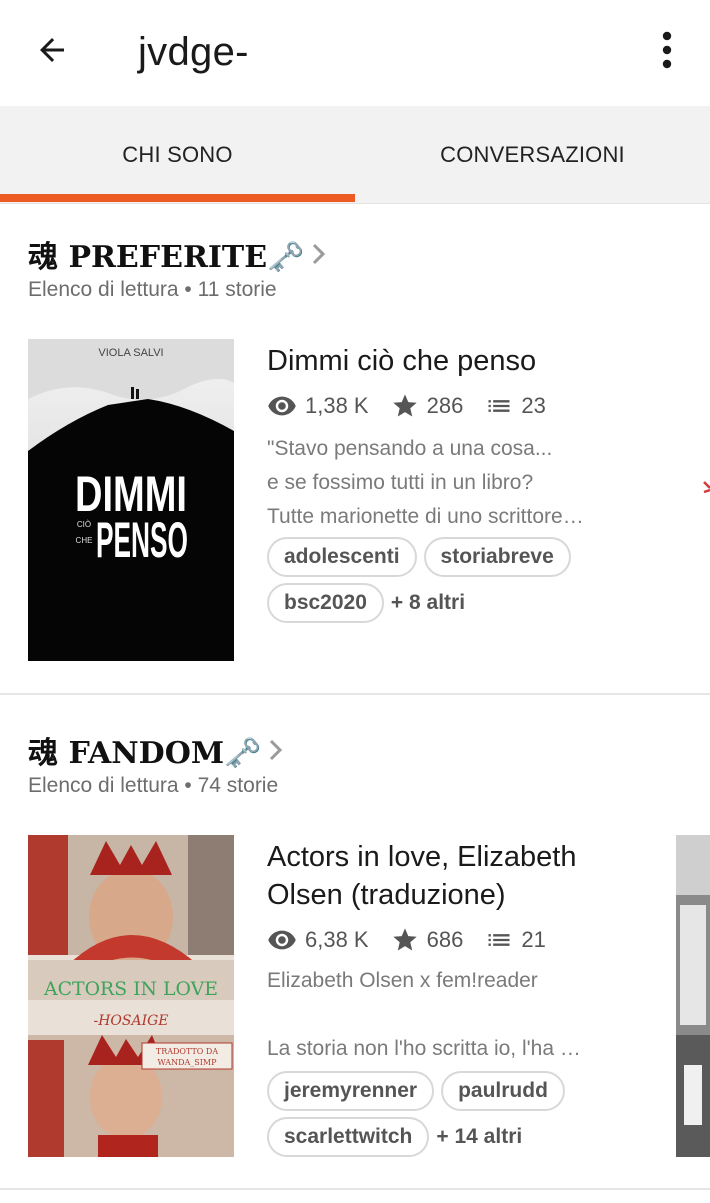  I want to click on more-options-button, so click(667, 50).